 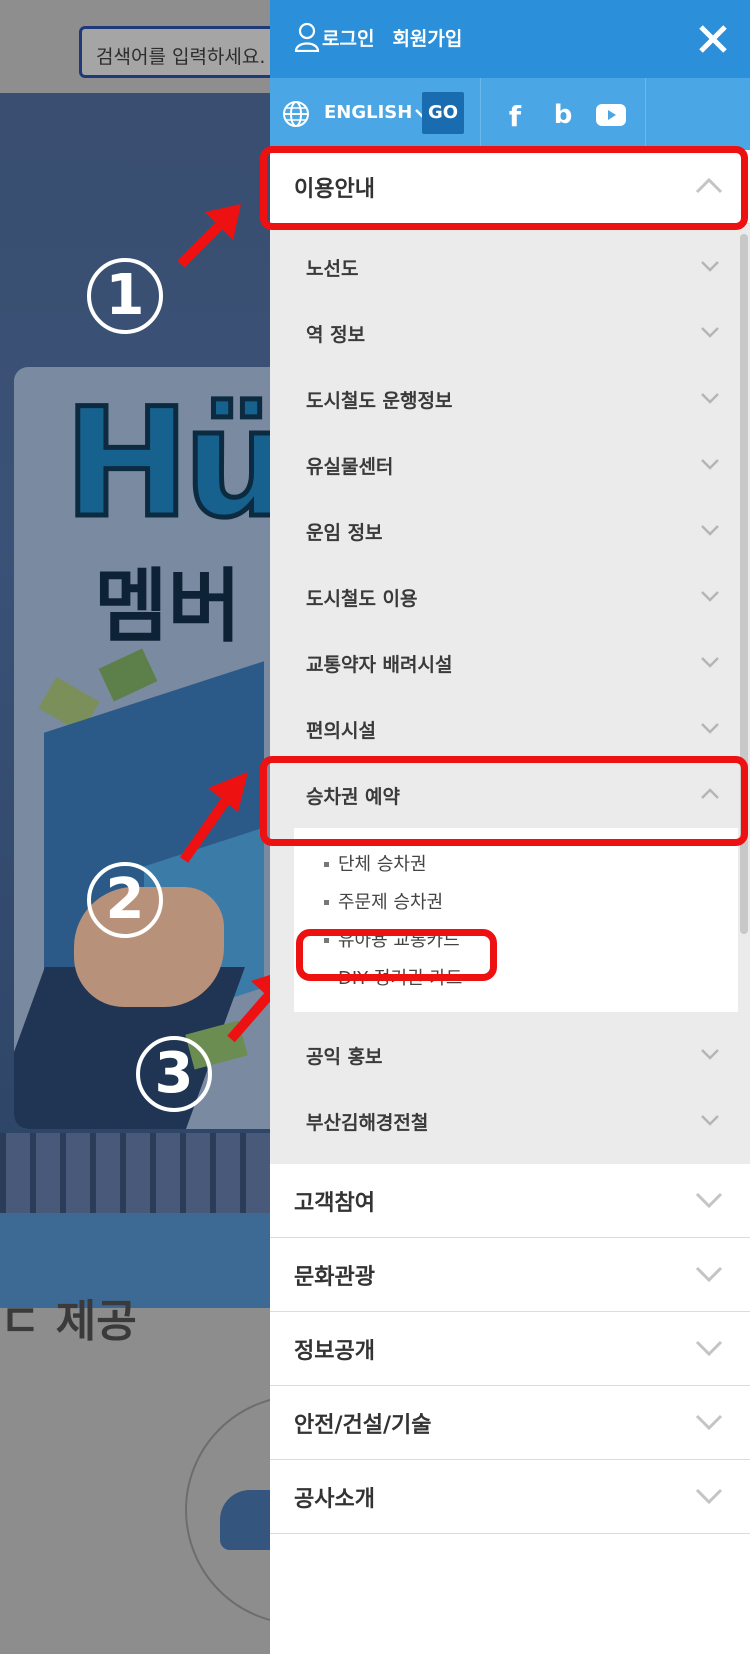 I want to click on menu-section-label: 고객참여, so click(x=334, y=1203).